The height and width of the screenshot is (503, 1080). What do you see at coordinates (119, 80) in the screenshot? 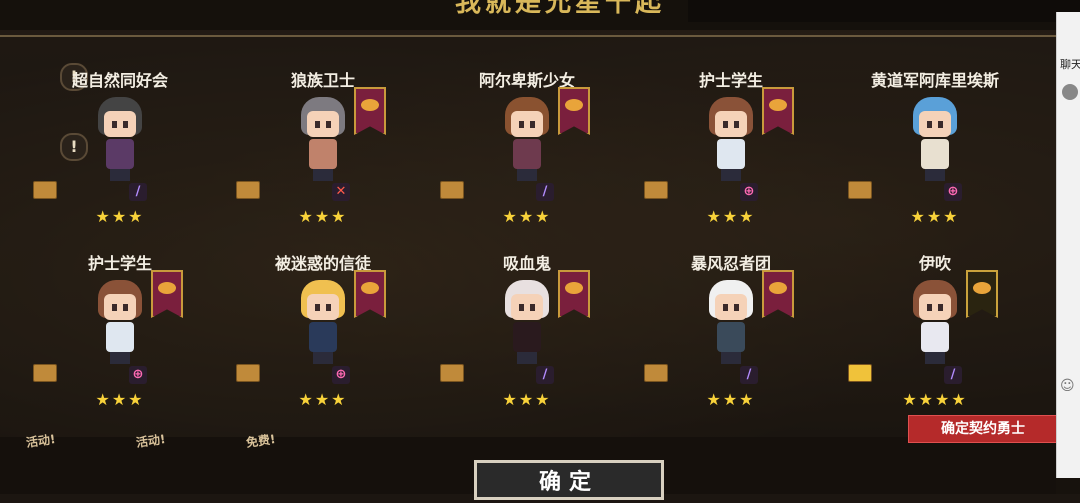
I see `hero-name: 超自然同好会` at bounding box center [119, 80].